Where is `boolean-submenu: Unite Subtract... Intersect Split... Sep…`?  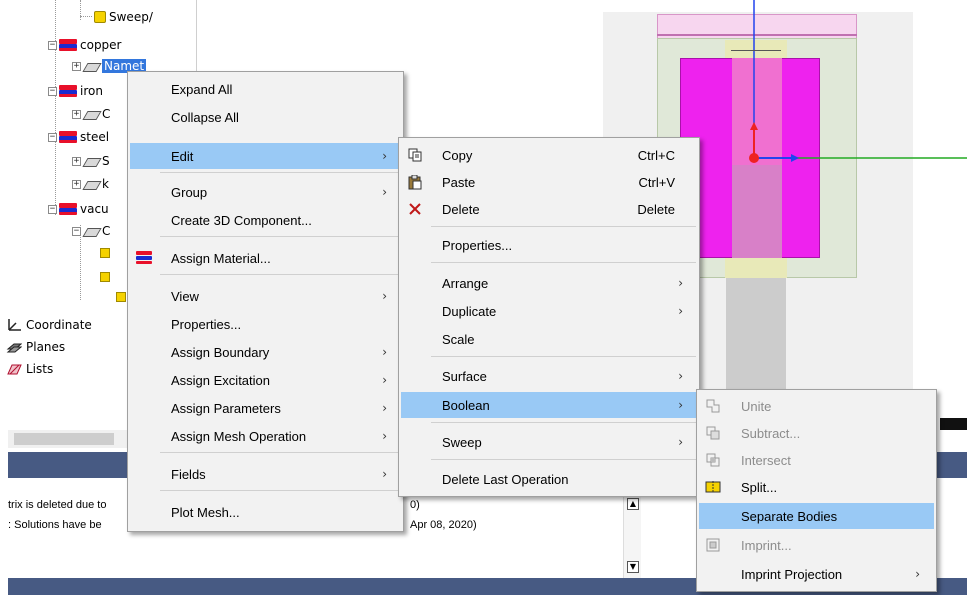
boolean-submenu: Unite Subtract... Intersect Split... Sep… is located at coordinates (816, 490).